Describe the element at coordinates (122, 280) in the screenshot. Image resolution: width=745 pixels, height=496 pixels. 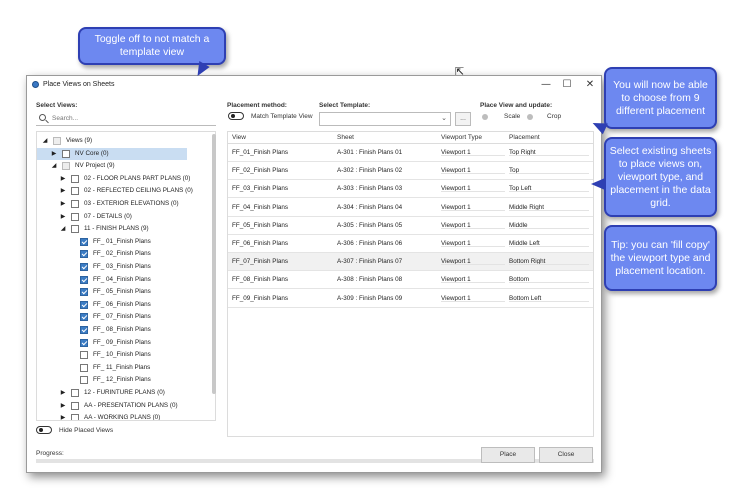
I see `tree-item: FF_ 04_Finish Plans` at that location.